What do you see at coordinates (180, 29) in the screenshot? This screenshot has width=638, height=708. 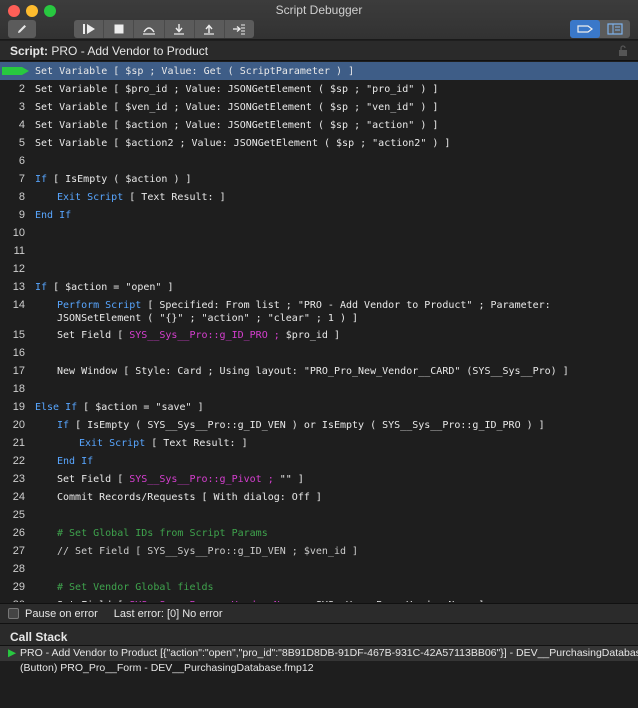 I see `step-into-button` at bounding box center [180, 29].